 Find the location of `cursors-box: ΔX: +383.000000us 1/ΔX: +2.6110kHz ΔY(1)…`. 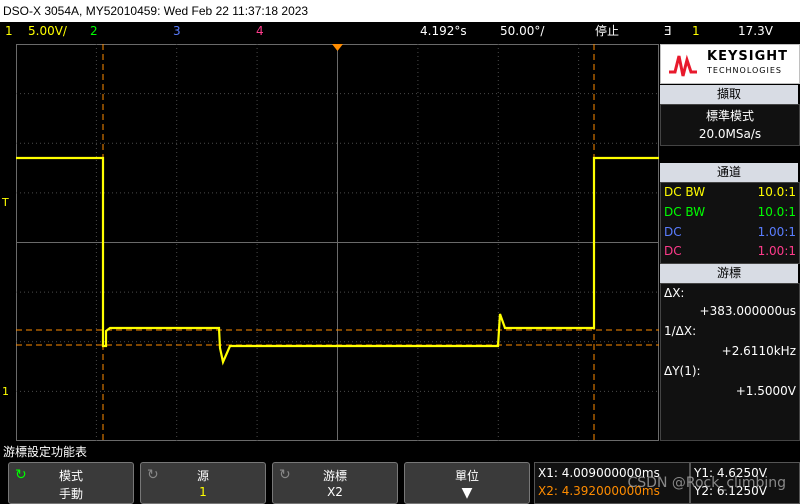

cursors-box: ΔX: +383.000000us 1/ΔX: +2.6110kHz ΔY(1)… is located at coordinates (730, 362).